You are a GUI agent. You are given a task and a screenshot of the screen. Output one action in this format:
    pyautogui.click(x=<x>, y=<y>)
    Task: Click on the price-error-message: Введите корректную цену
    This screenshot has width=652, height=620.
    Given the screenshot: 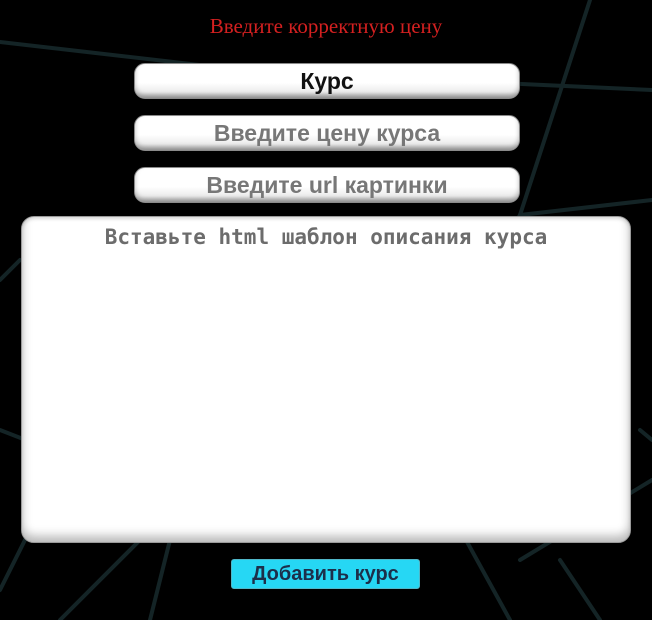 What is the action you would take?
    pyautogui.click(x=326, y=26)
    